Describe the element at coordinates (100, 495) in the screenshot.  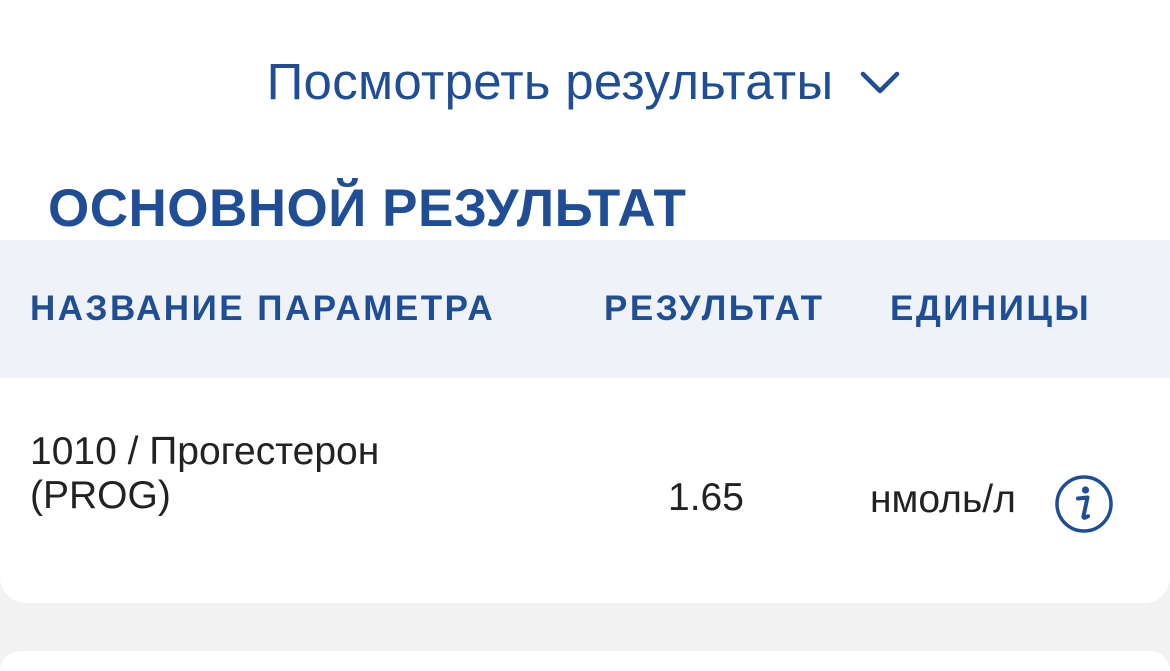
I see `parameter-code-line: (PROG)` at that location.